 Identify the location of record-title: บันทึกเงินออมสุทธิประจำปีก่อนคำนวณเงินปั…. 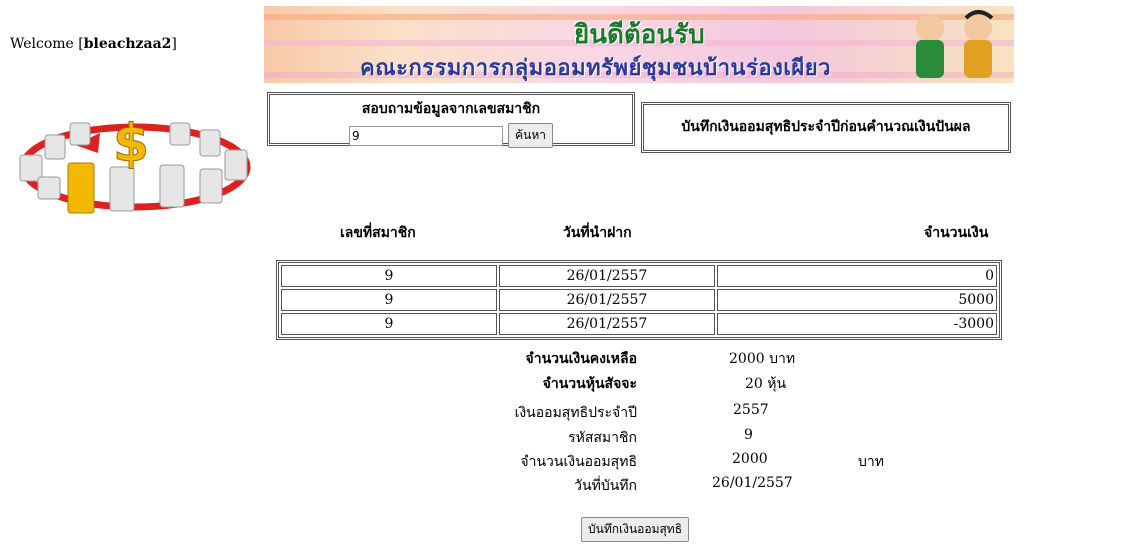
(826, 127).